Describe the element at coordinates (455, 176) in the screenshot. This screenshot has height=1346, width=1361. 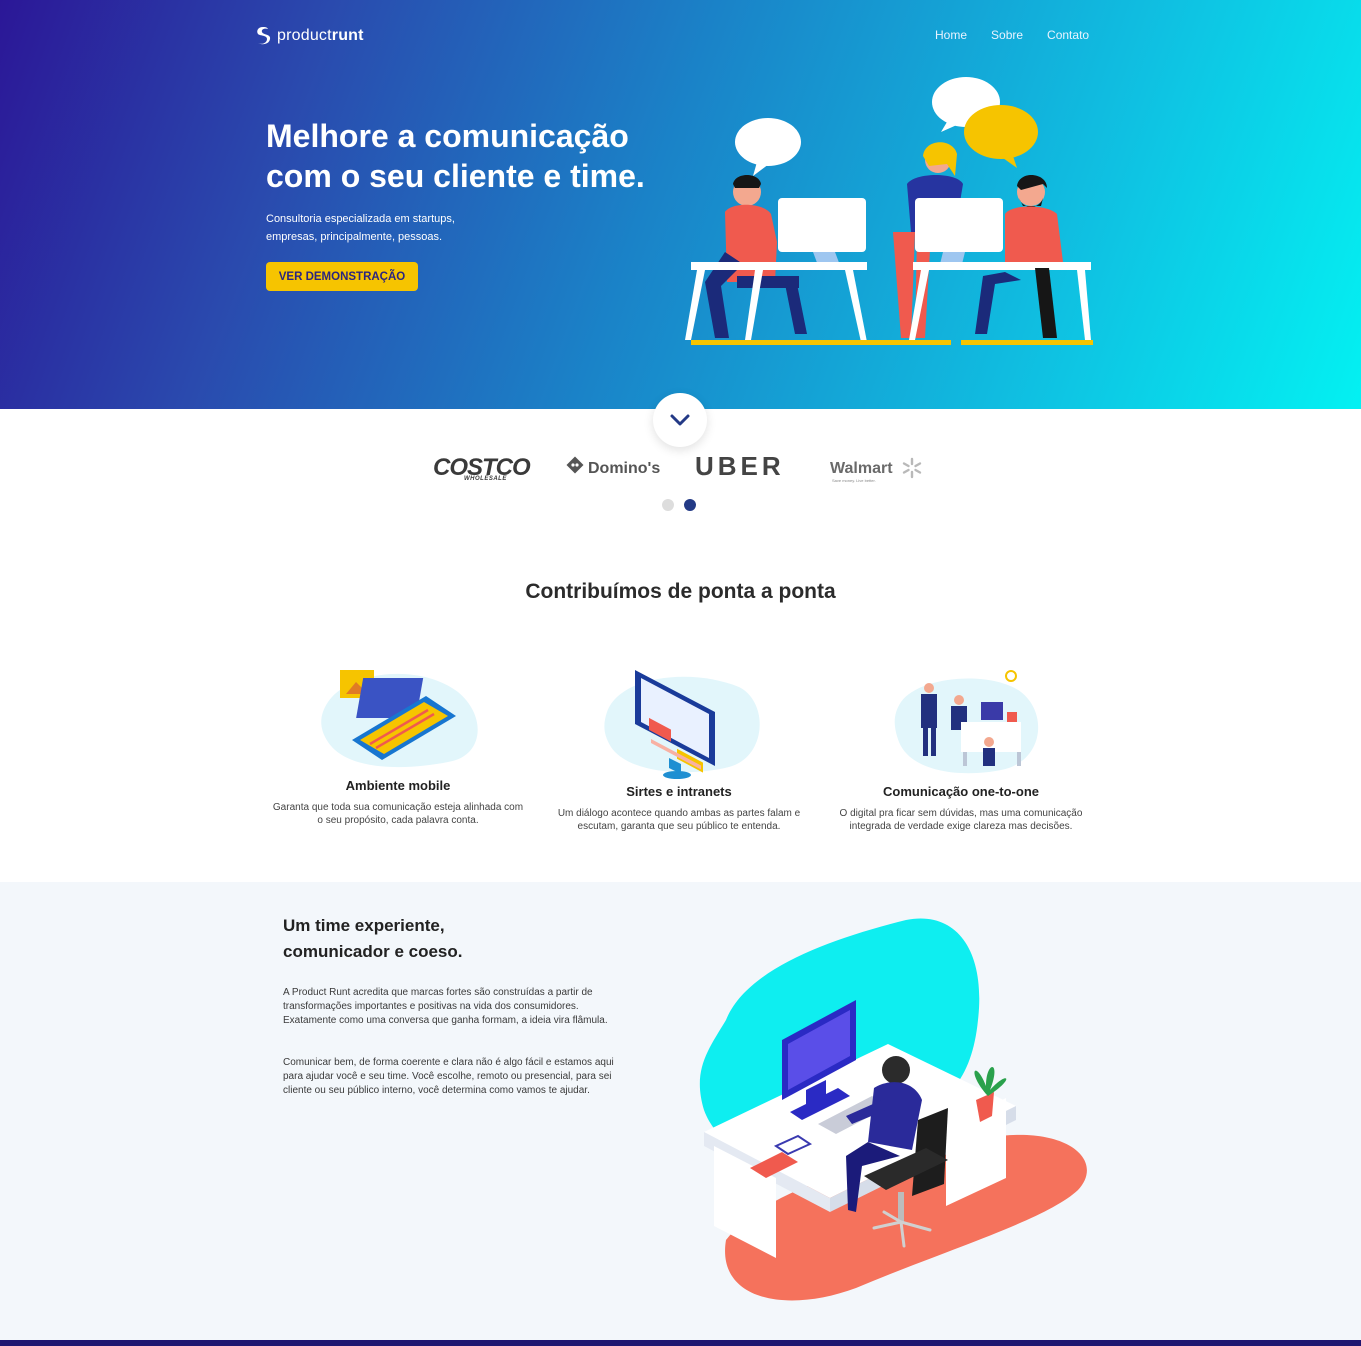
I see `hero-title-line2: com o seu cliente e time.` at that location.